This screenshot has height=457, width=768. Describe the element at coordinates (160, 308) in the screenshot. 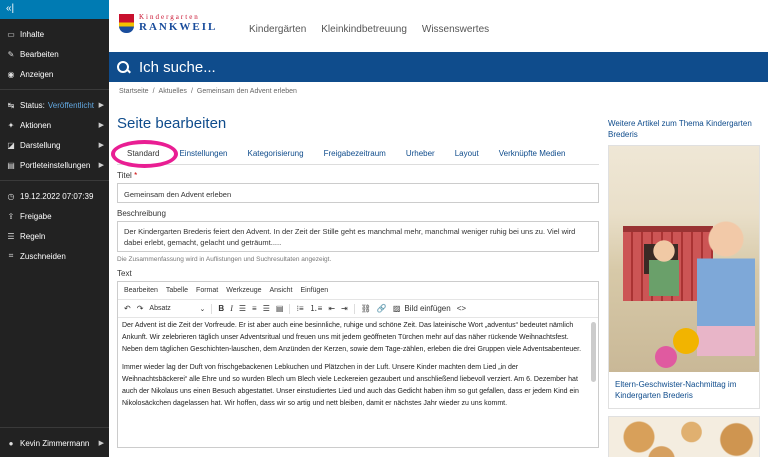

I see `format-select-value: Absatz` at that location.